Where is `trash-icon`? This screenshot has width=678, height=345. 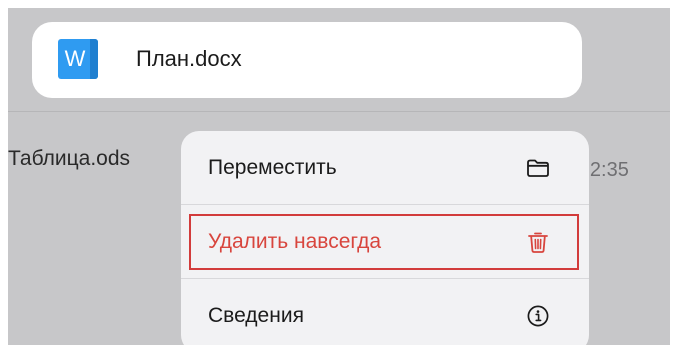
trash-icon is located at coordinates (538, 242).